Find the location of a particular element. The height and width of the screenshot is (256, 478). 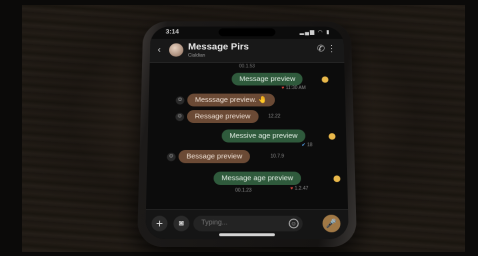

microphone-icon: 🎤 is located at coordinates (331, 224).